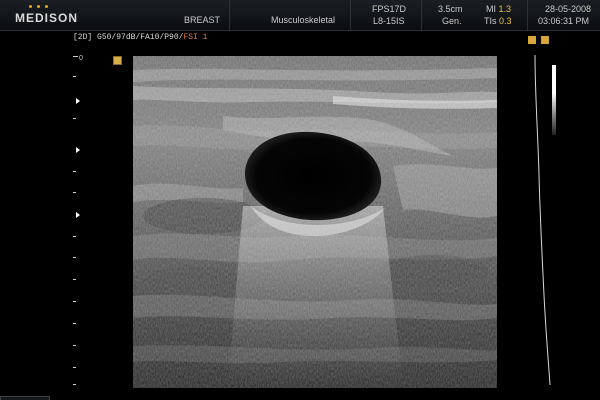  I want to click on mode-readout: Gen., so click(452, 21).